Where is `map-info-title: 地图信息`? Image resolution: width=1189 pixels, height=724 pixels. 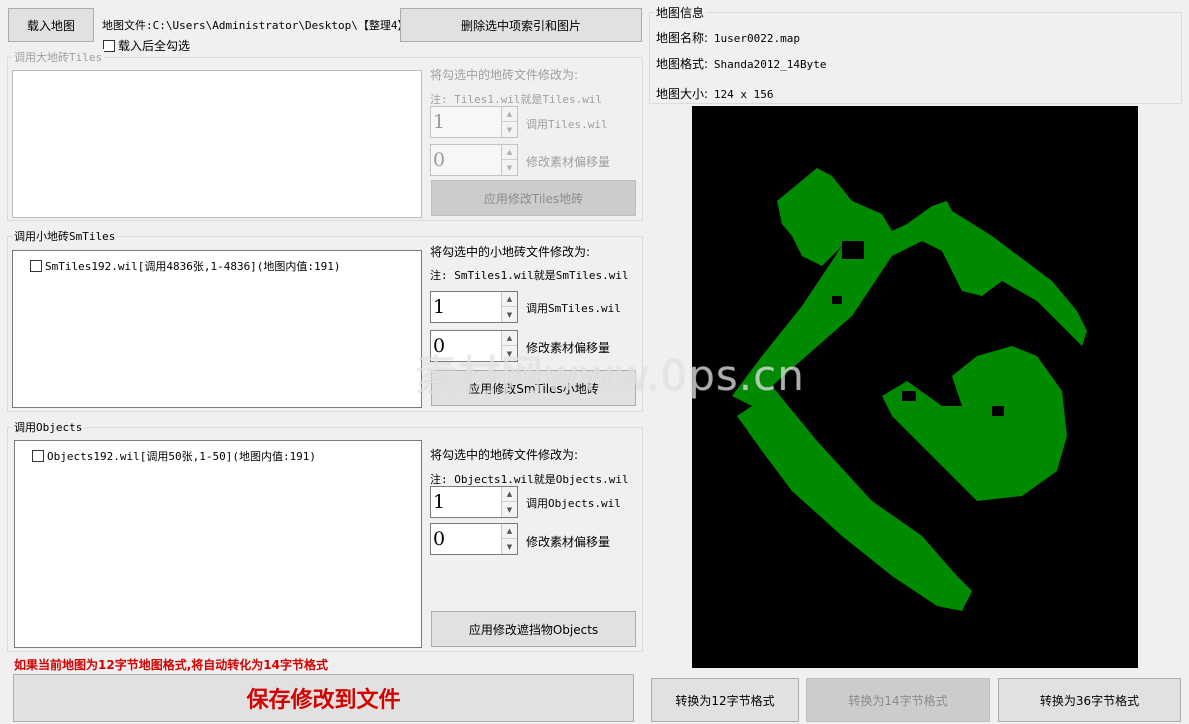
map-info-title: 地图信息 is located at coordinates (680, 12).